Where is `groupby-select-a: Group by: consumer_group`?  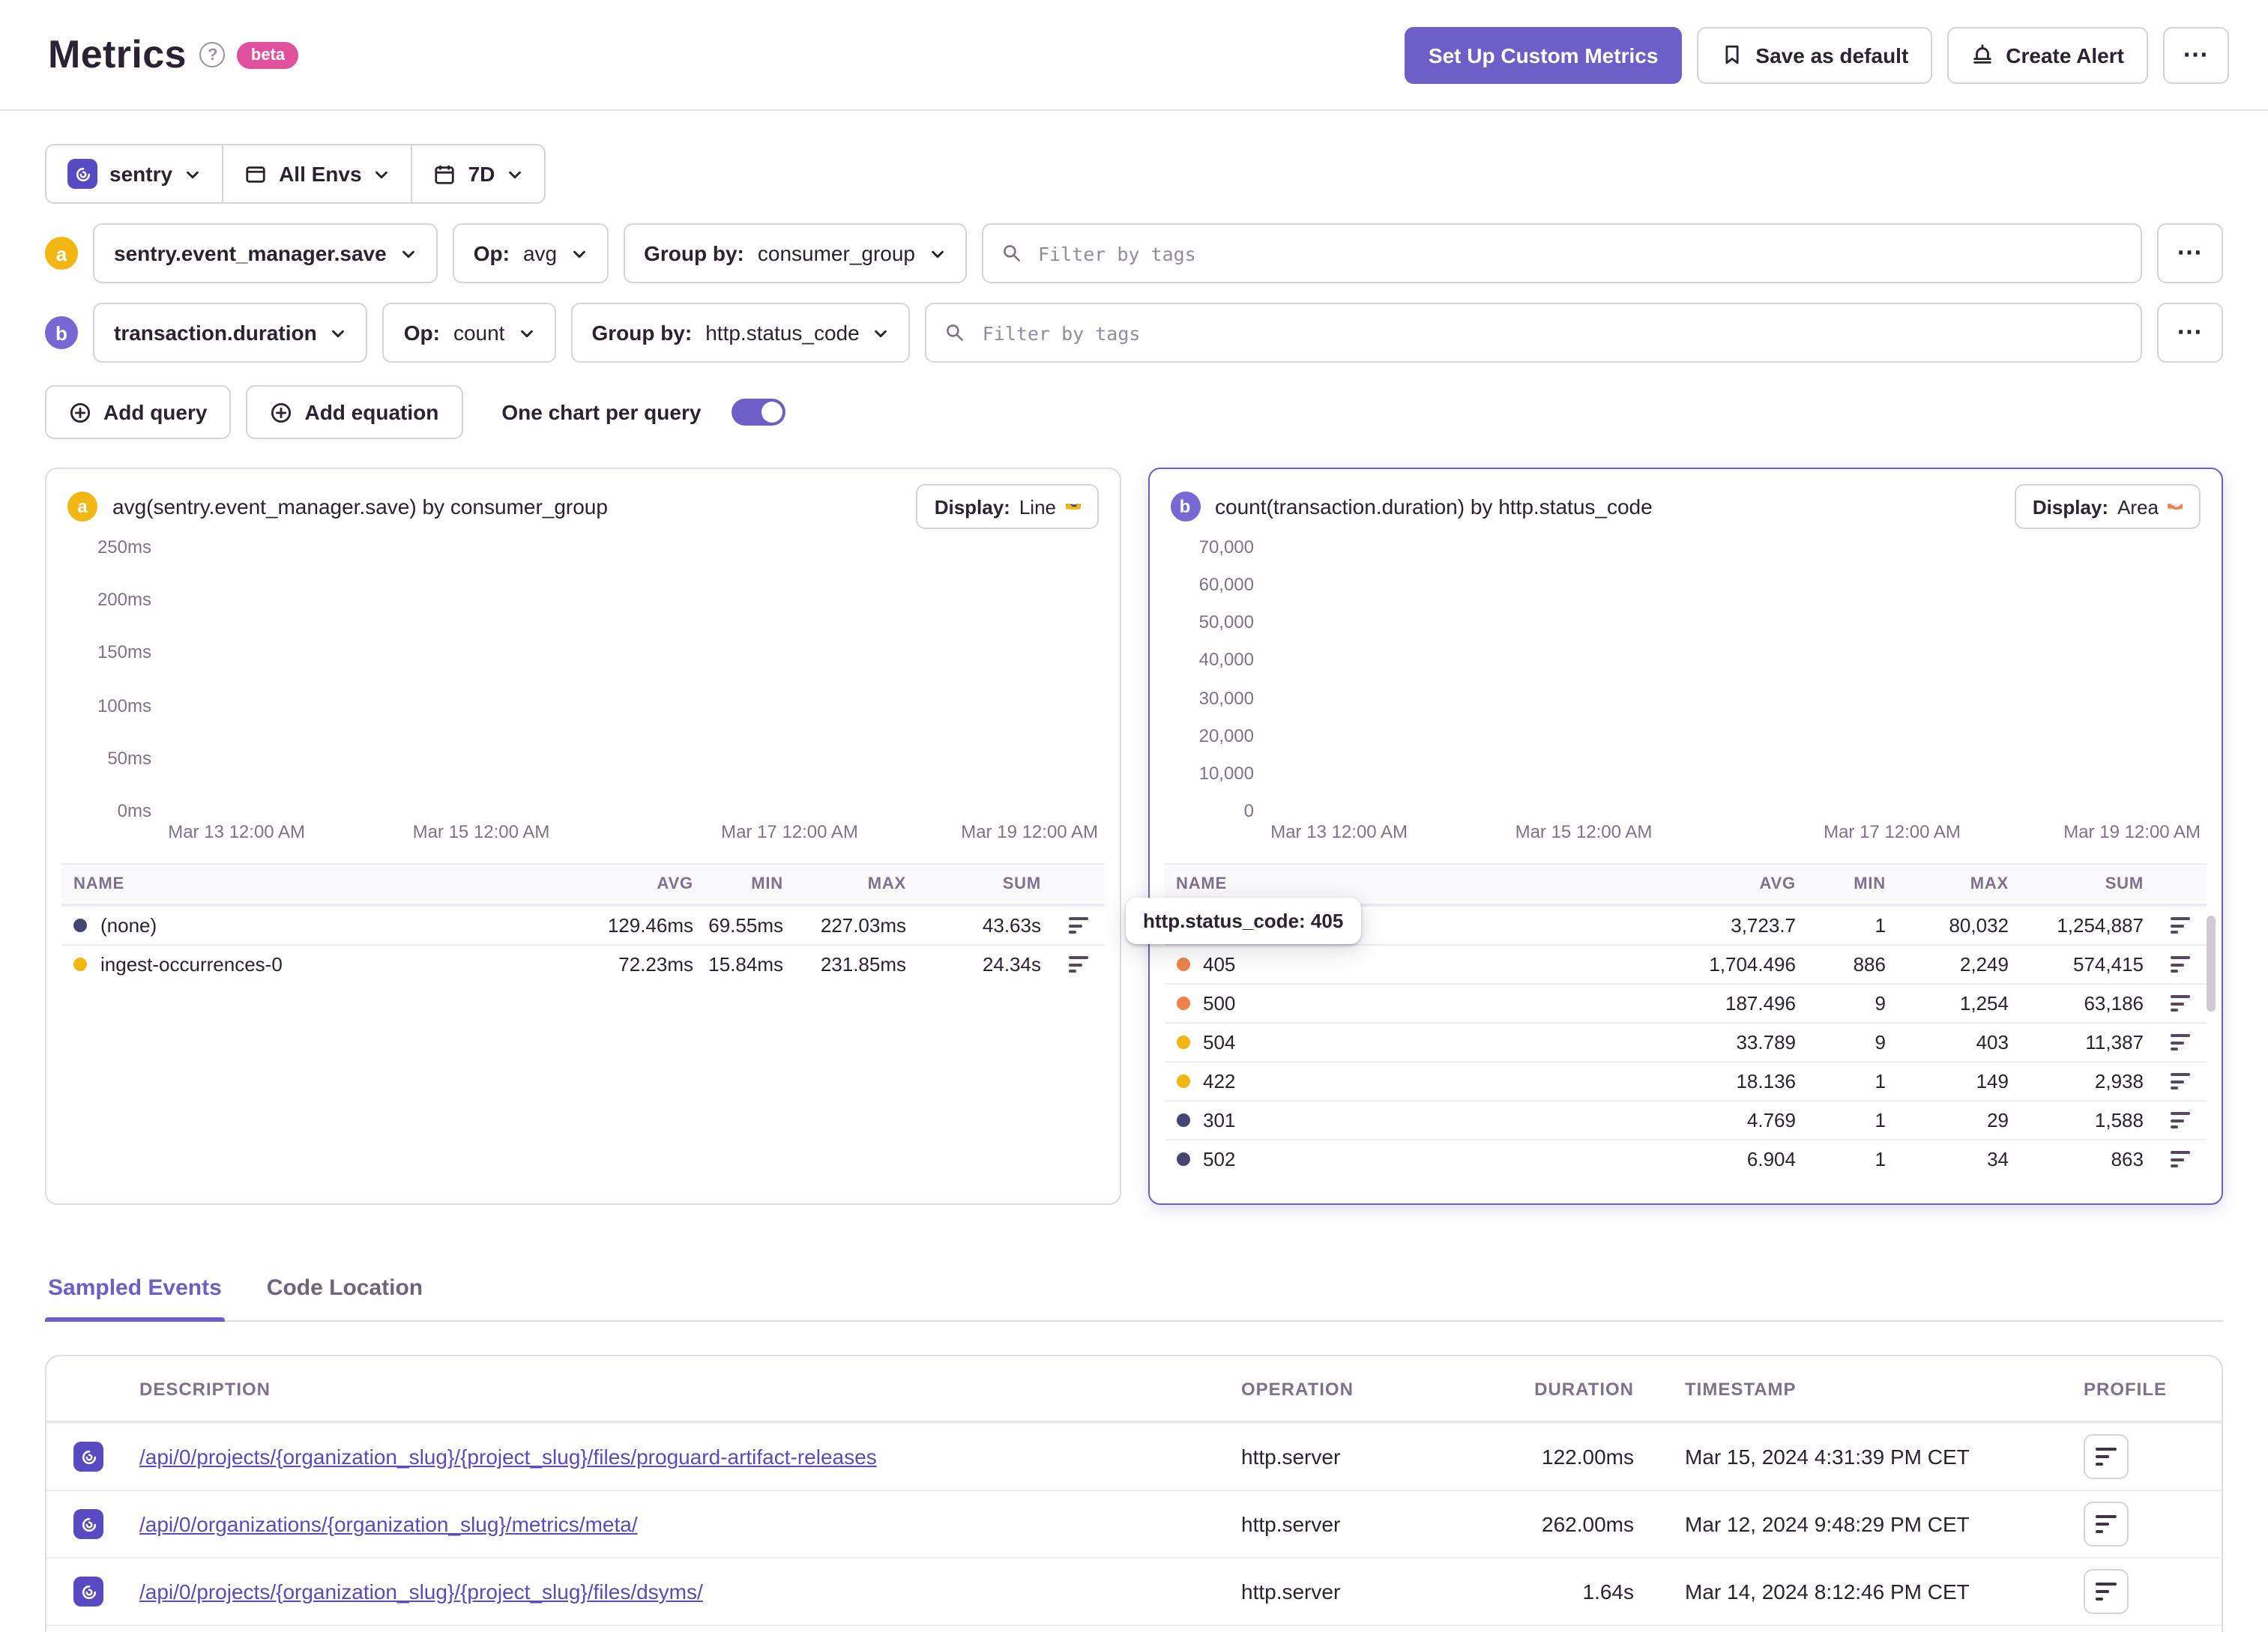
groupby-select-a: Group by: consumer_group is located at coordinates (794, 253).